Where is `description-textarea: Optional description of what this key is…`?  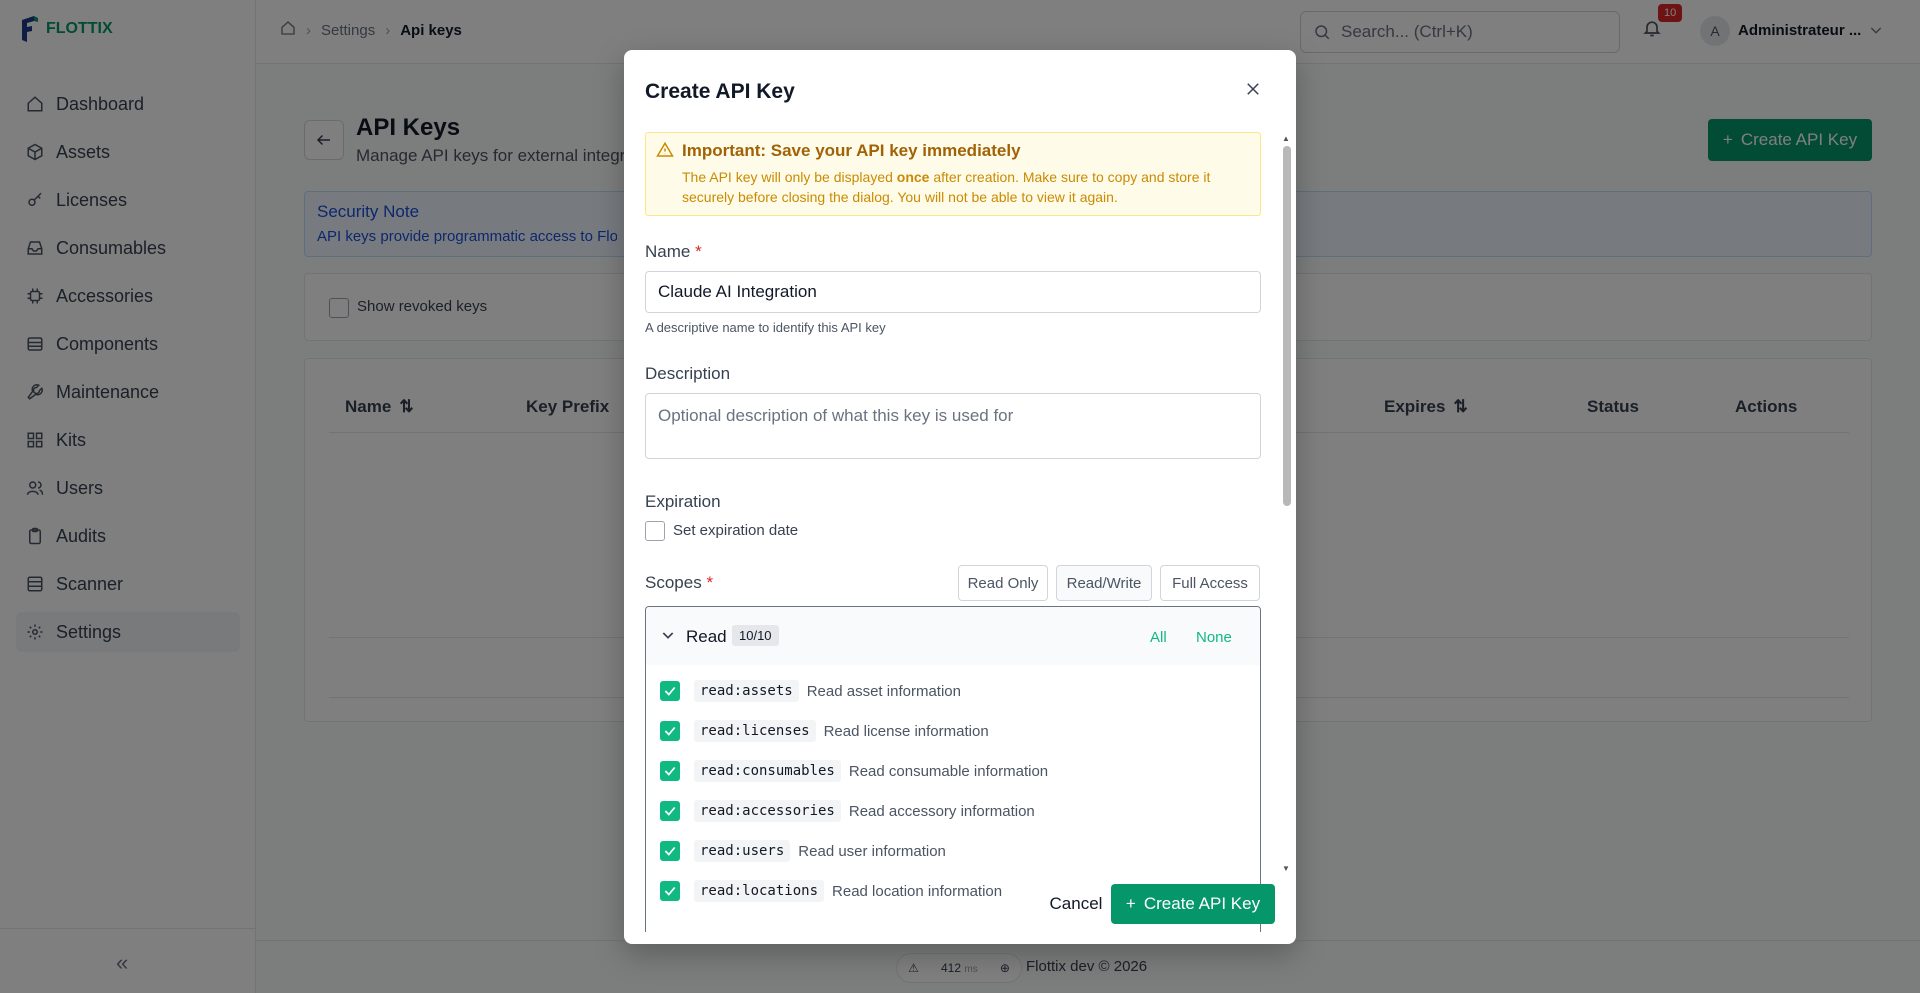
description-textarea: Optional description of what this key is… is located at coordinates (953, 426).